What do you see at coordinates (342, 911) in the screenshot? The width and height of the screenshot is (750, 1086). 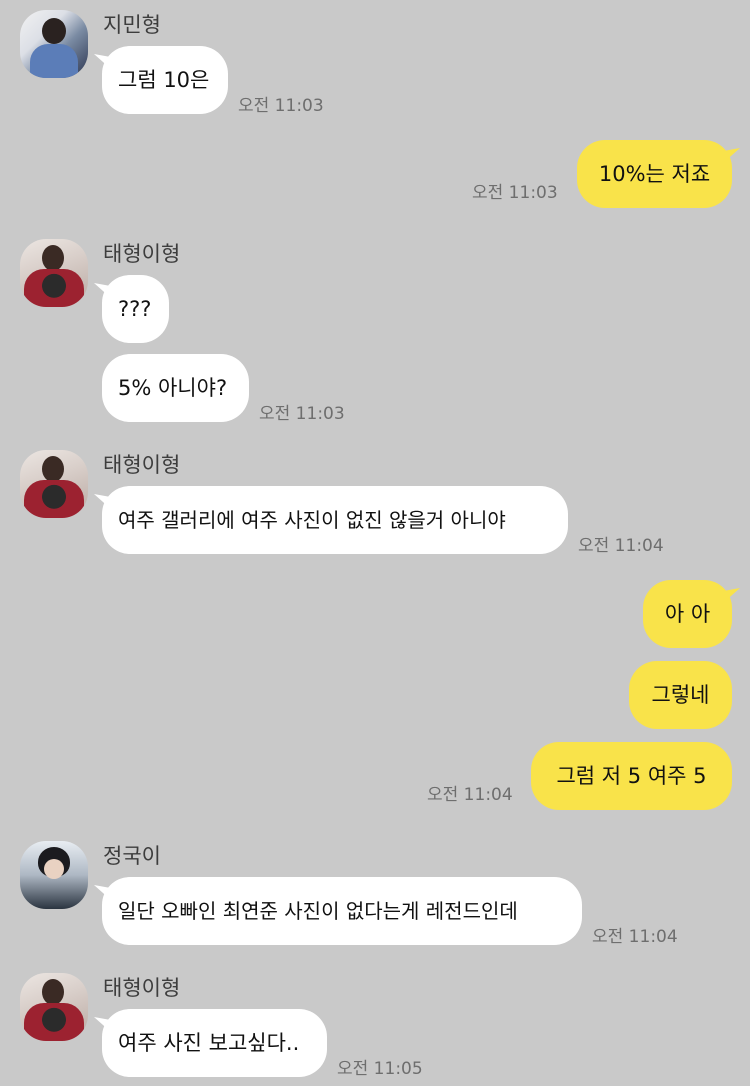 I see `message-bubble-incoming: 일단 오빠인 최연준 사진이 없다는게 레전드인데` at bounding box center [342, 911].